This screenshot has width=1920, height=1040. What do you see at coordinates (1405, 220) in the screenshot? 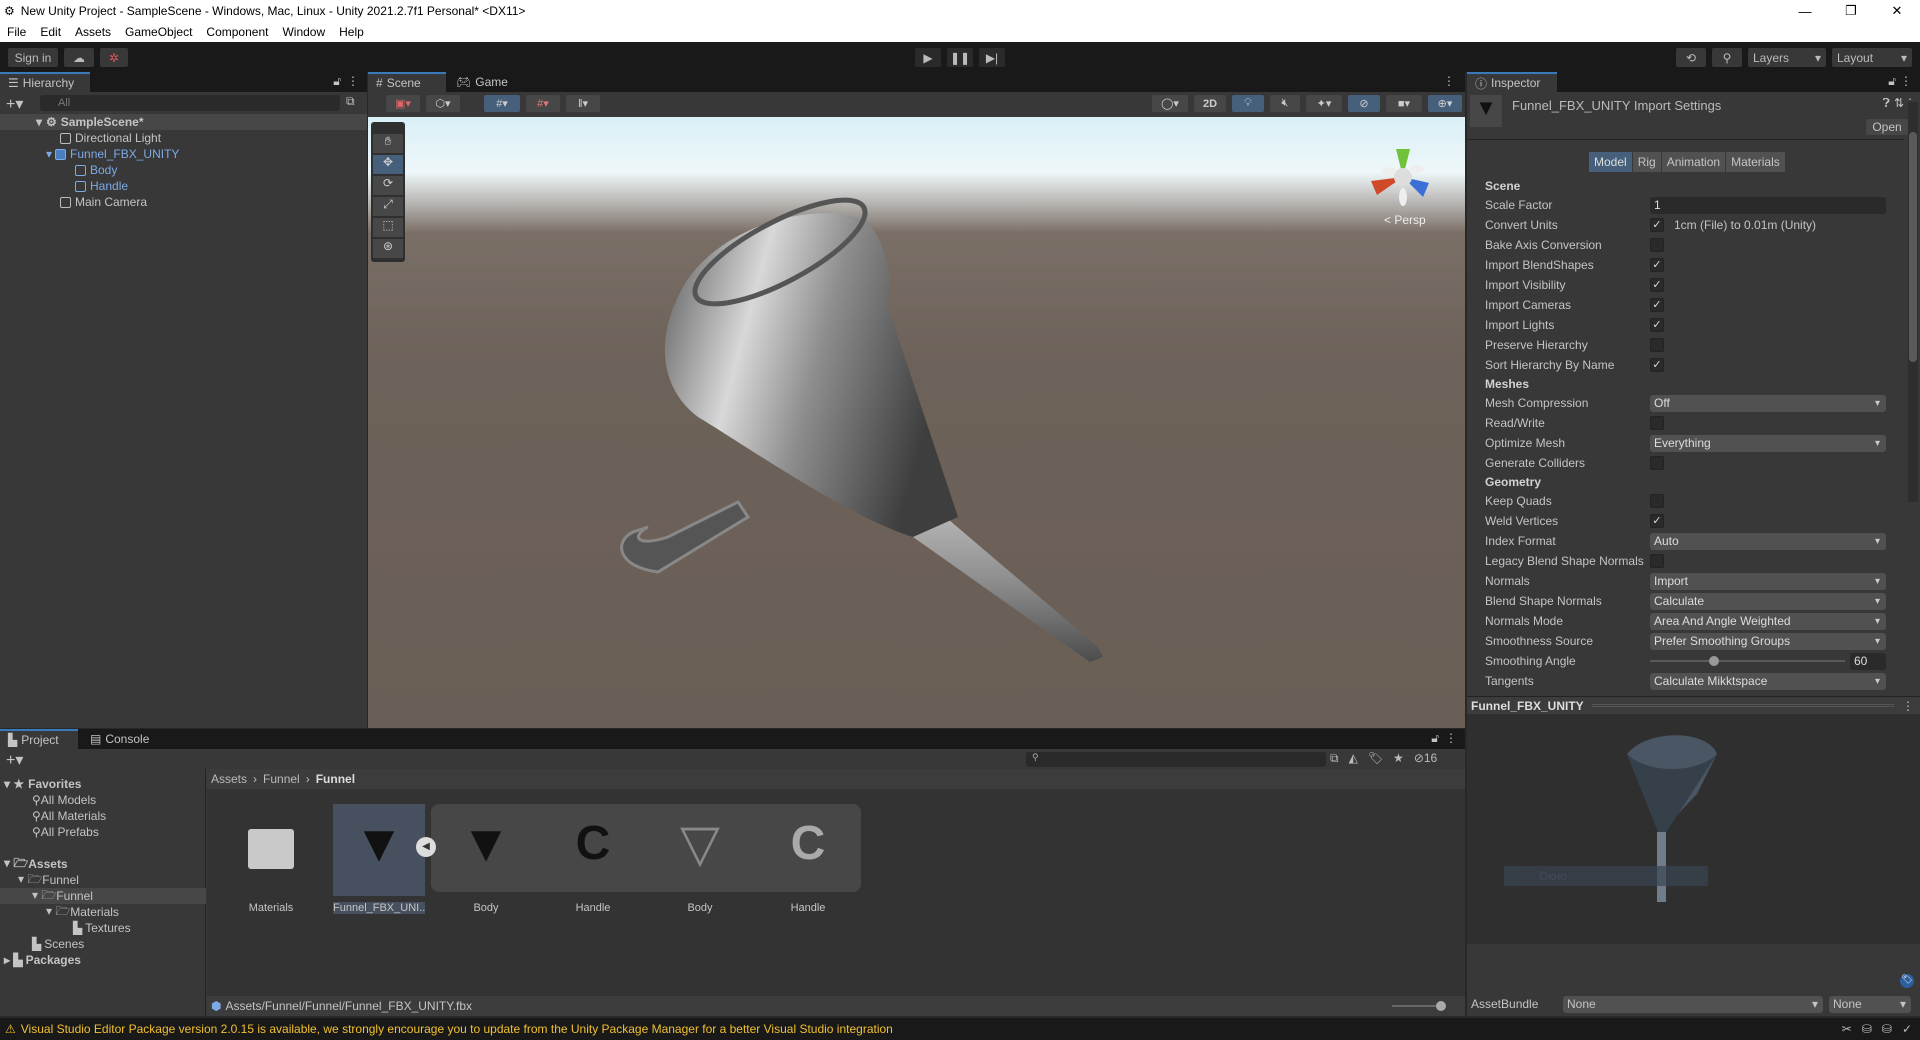
I see `projection-label: < Persp` at bounding box center [1405, 220].